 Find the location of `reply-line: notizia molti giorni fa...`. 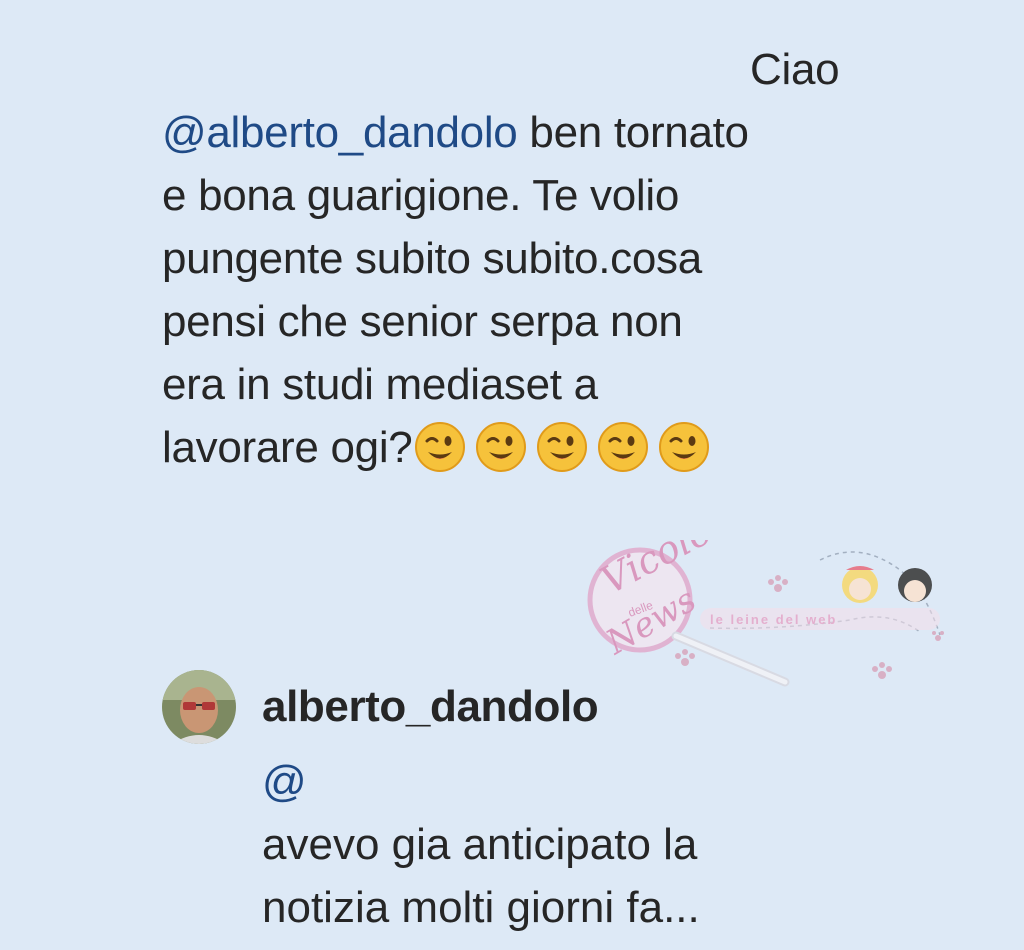

reply-line: notizia molti giorni fa... is located at coordinates (481, 907).